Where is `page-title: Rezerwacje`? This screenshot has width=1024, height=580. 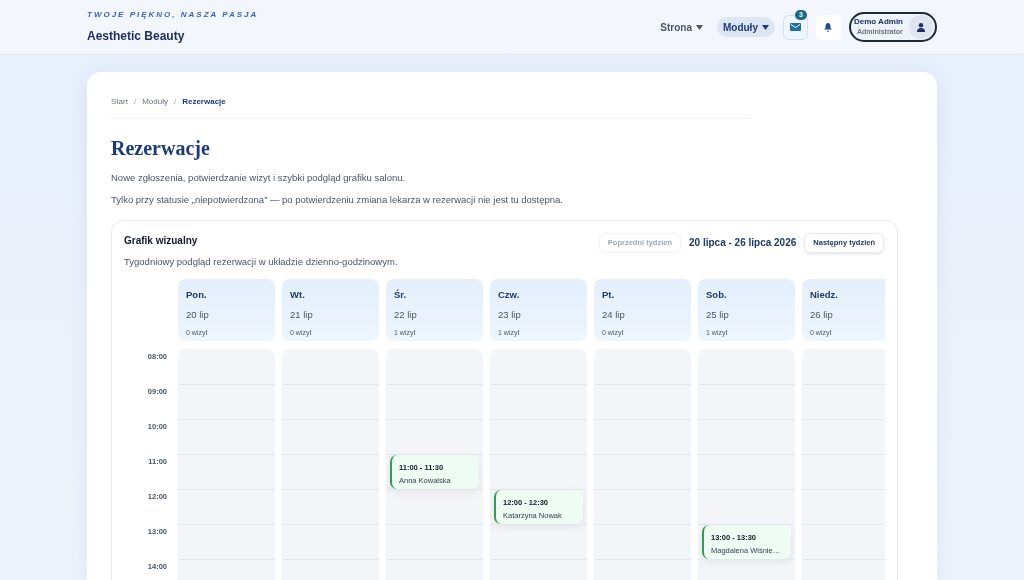 page-title: Rezerwacje is located at coordinates (161, 149).